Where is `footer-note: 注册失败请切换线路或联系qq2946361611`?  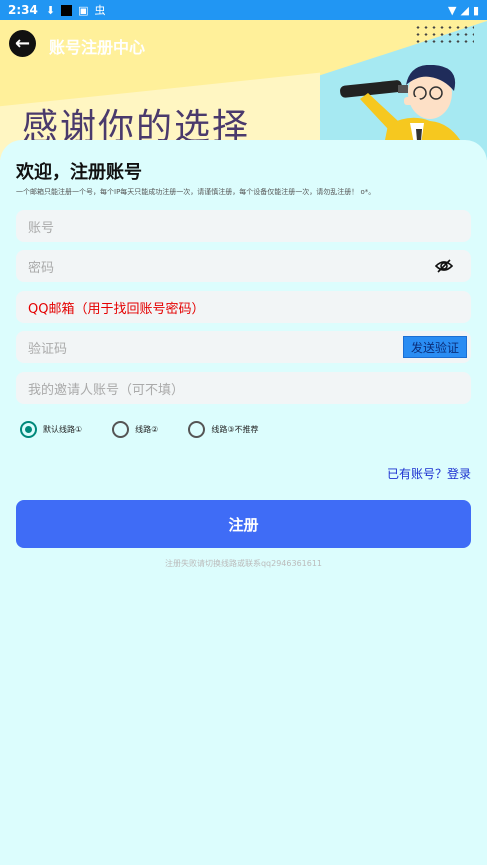 footer-note: 注册失败请切换线路或联系qq2946361611 is located at coordinates (243, 563).